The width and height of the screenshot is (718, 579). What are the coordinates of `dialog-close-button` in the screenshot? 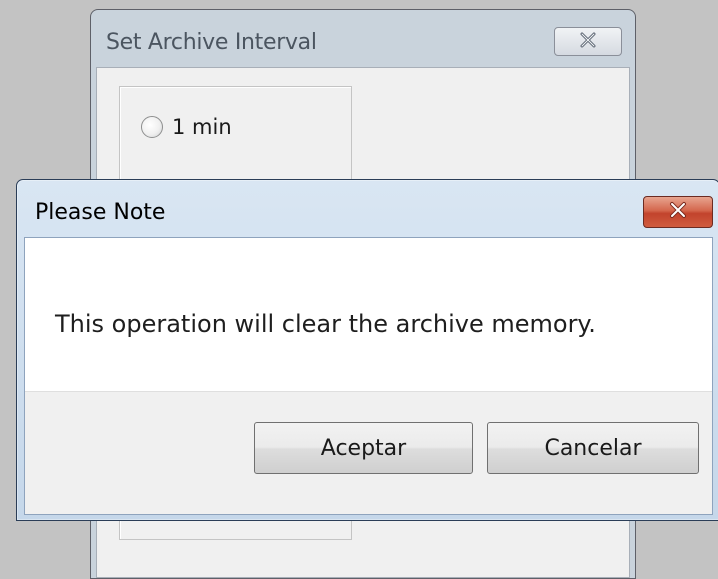 It's located at (678, 212).